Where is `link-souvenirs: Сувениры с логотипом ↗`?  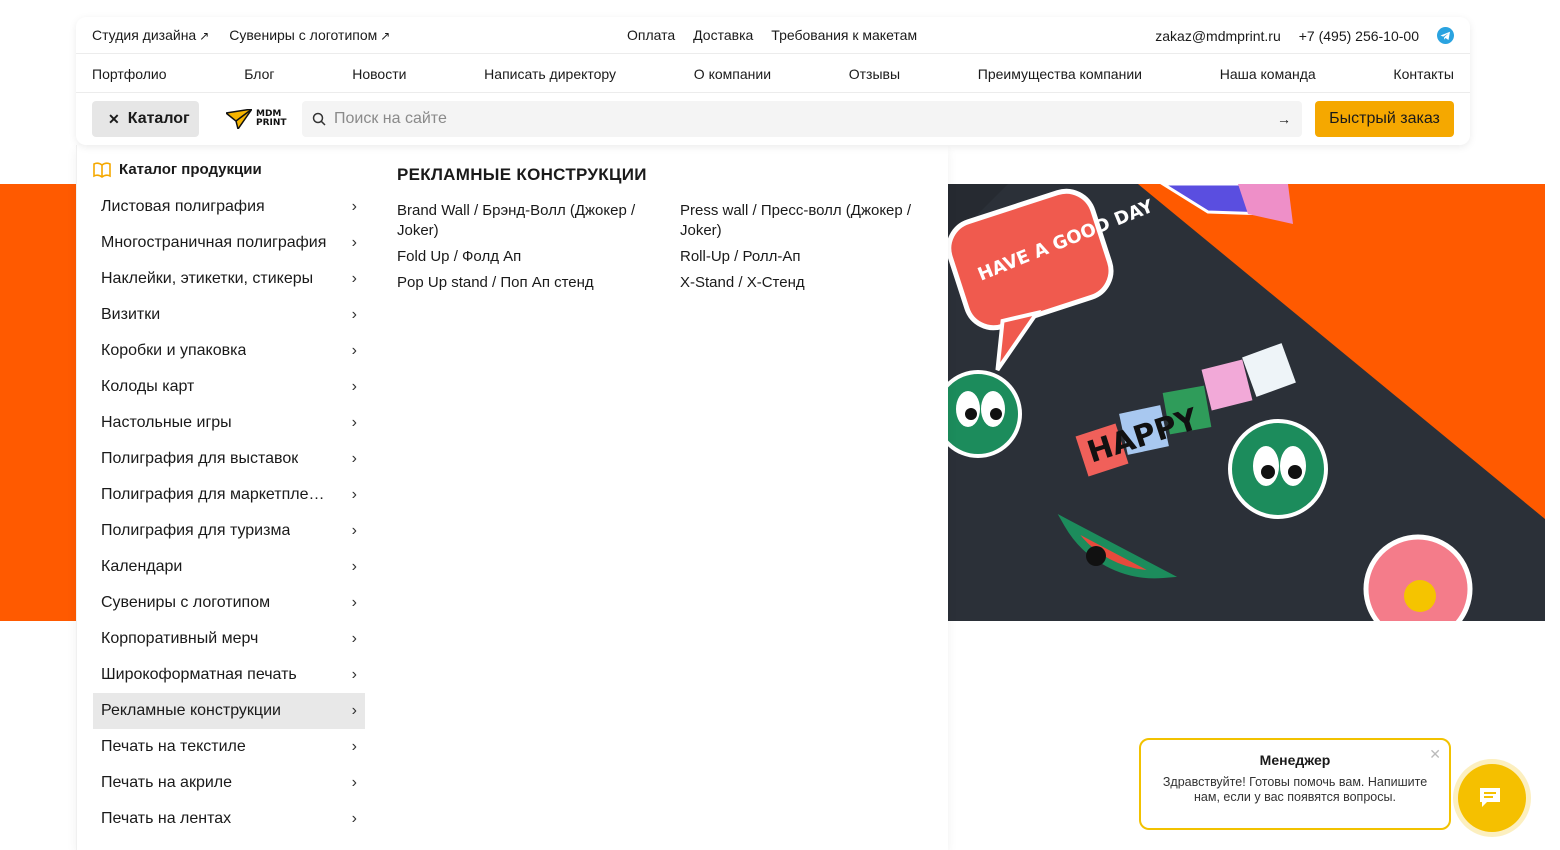 link-souvenirs: Сувениры с логотипом ↗ is located at coordinates (309, 35).